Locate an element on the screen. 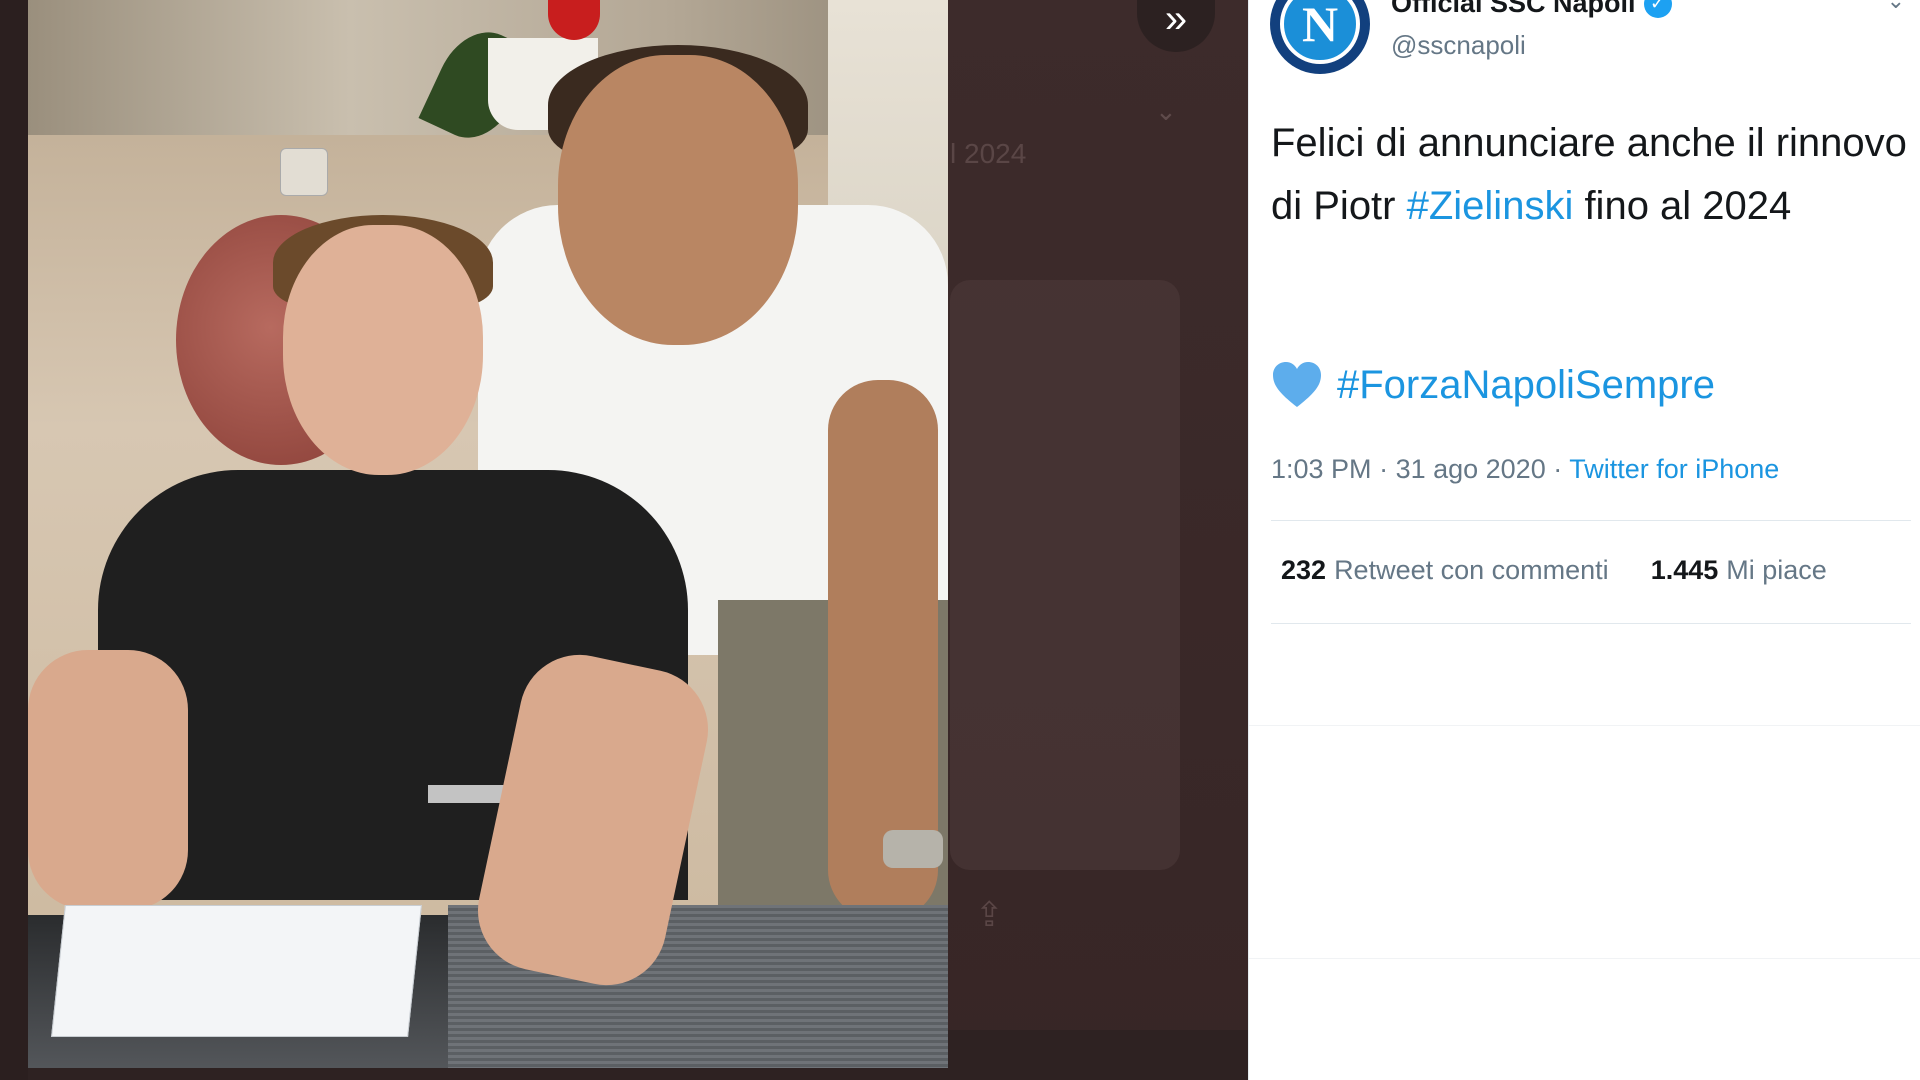  photo-contract-papers is located at coordinates (236, 971).